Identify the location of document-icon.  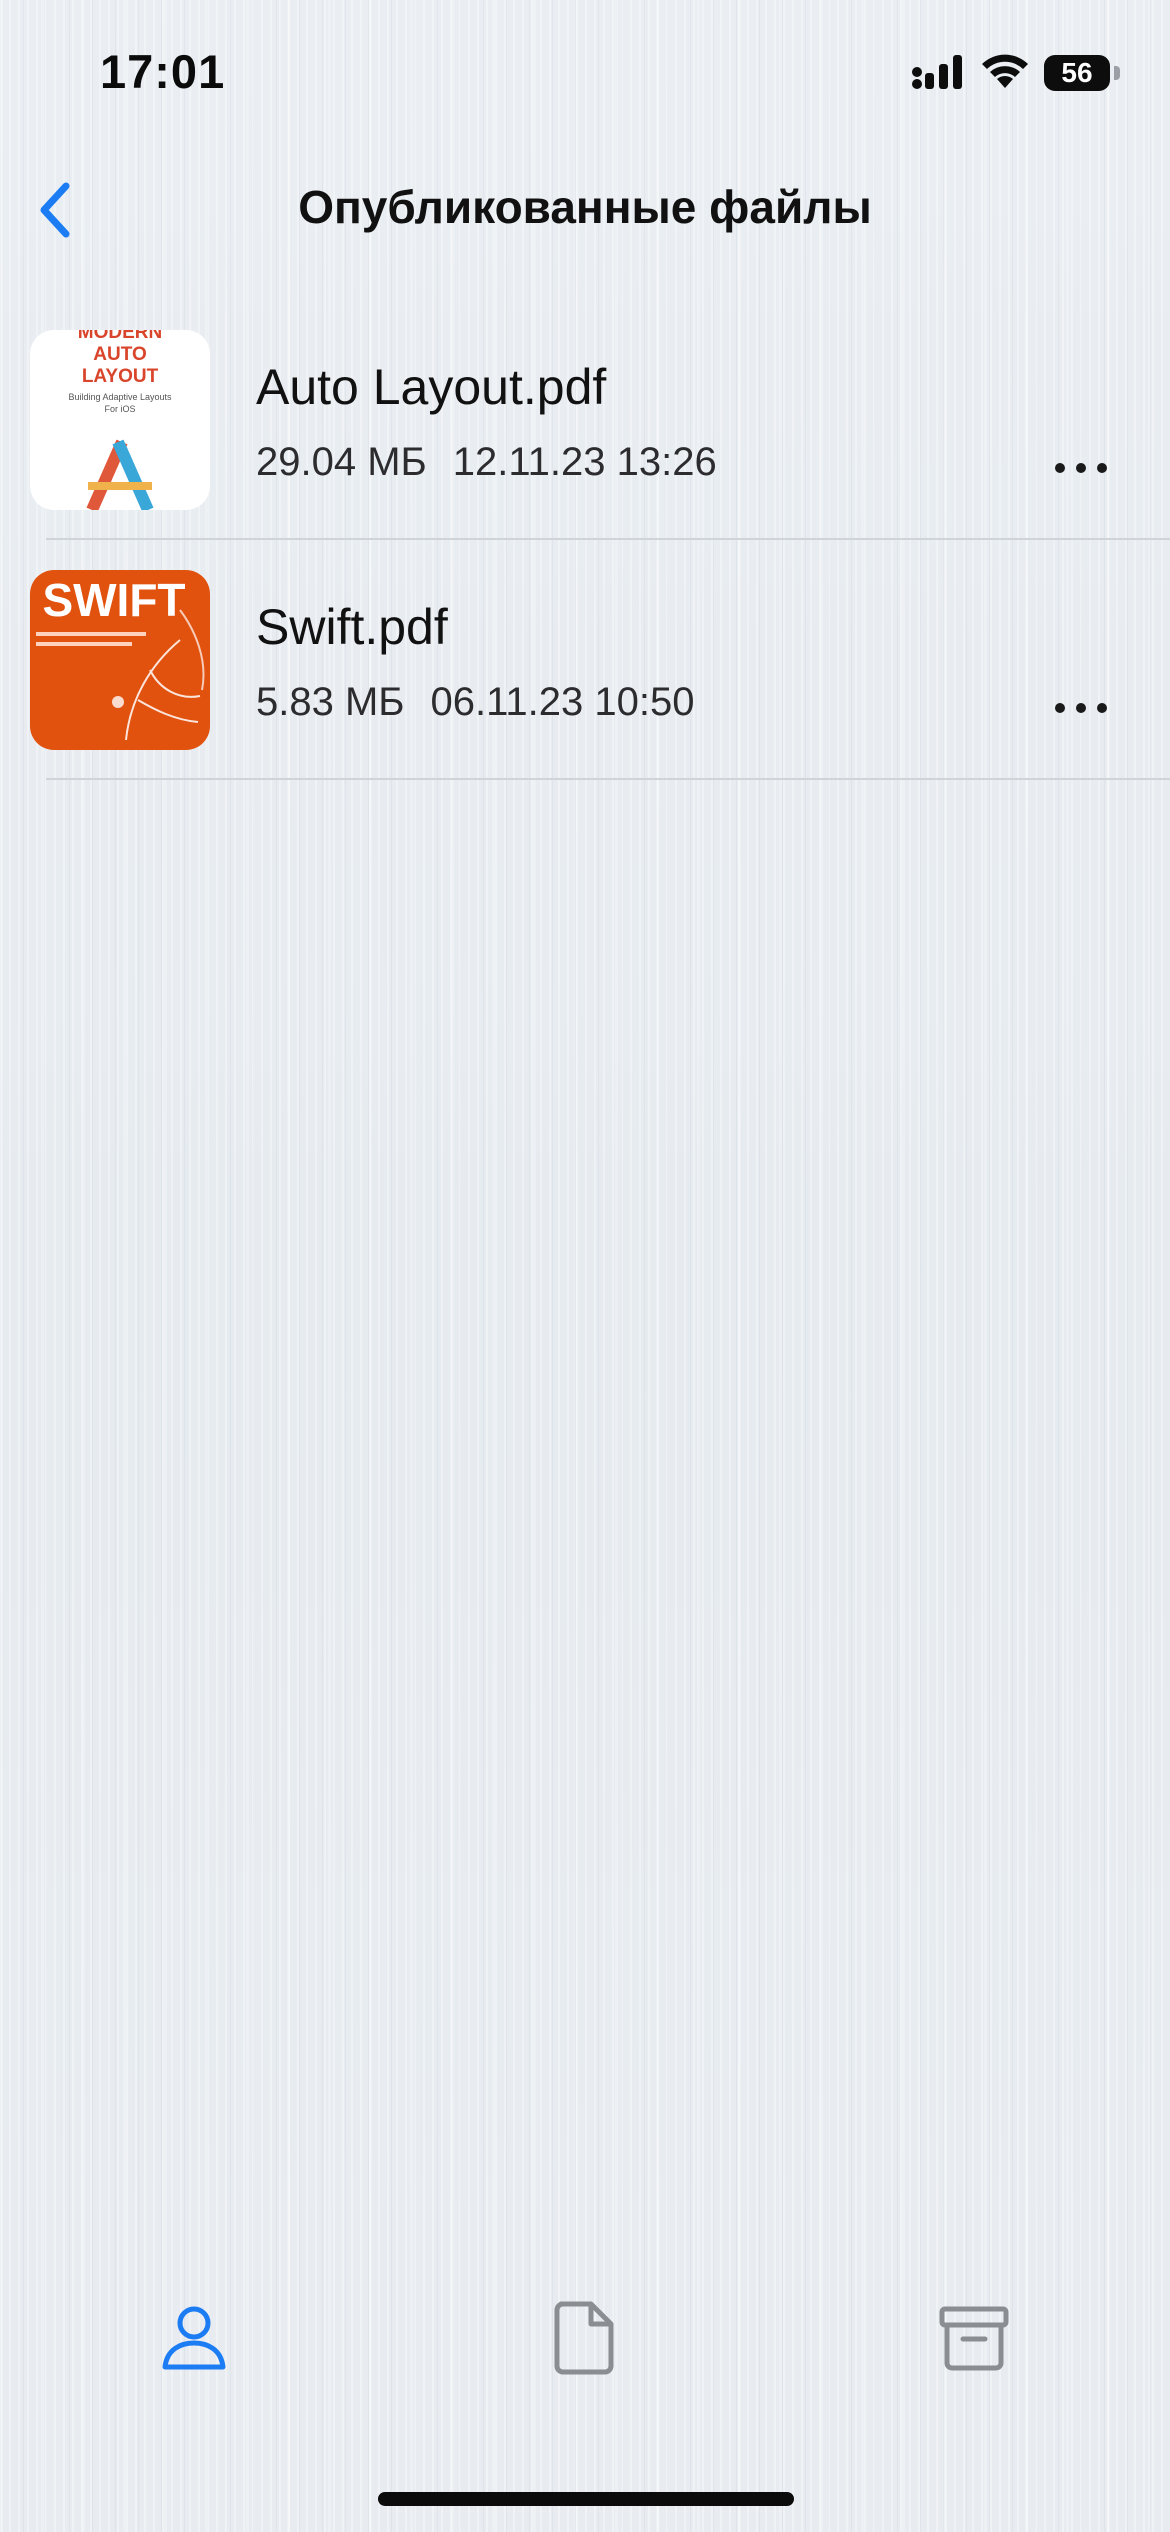
(584, 2340).